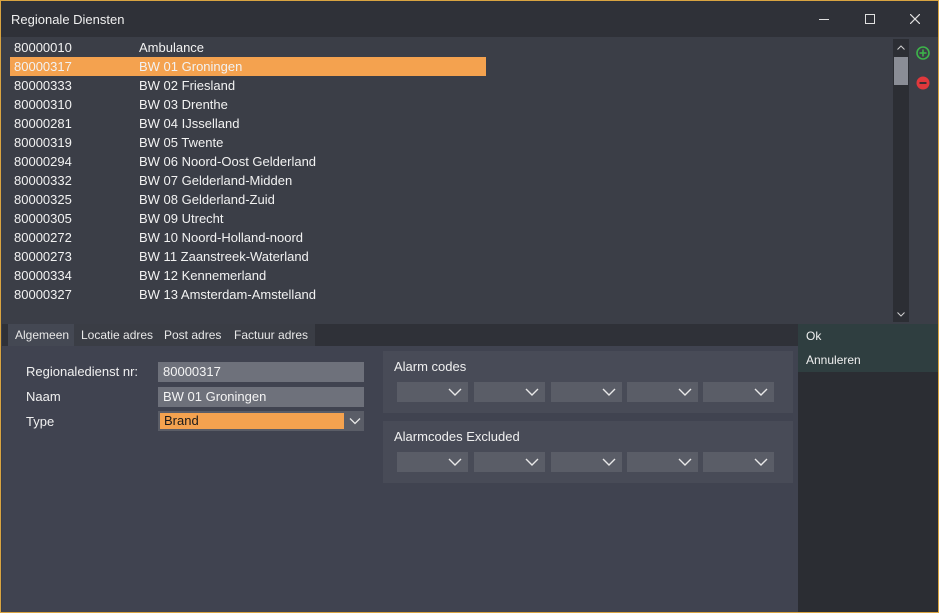 The image size is (939, 613). Describe the element at coordinates (43, 161) in the screenshot. I see `list-item-code: 80000294` at that location.